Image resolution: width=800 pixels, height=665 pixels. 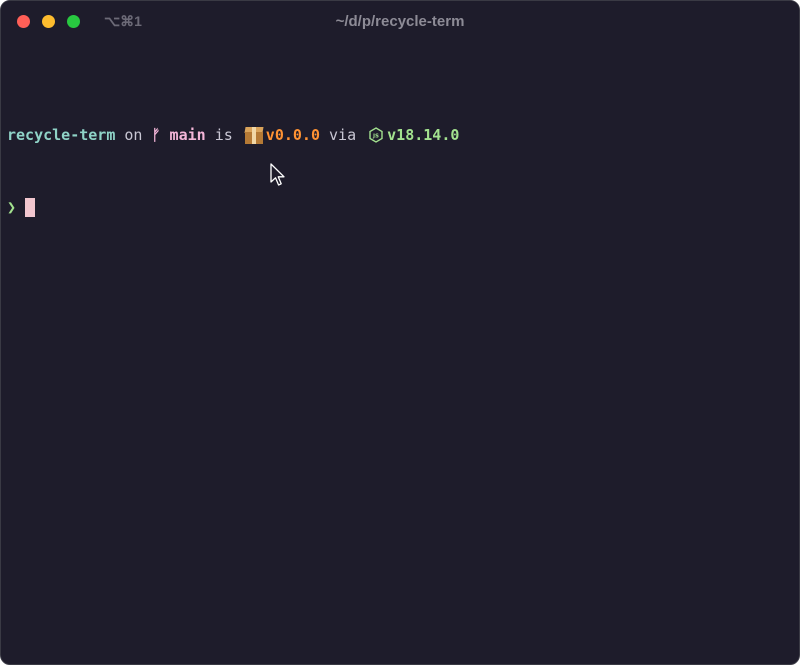 I want to click on git-branch-name: main, so click(x=187, y=135).